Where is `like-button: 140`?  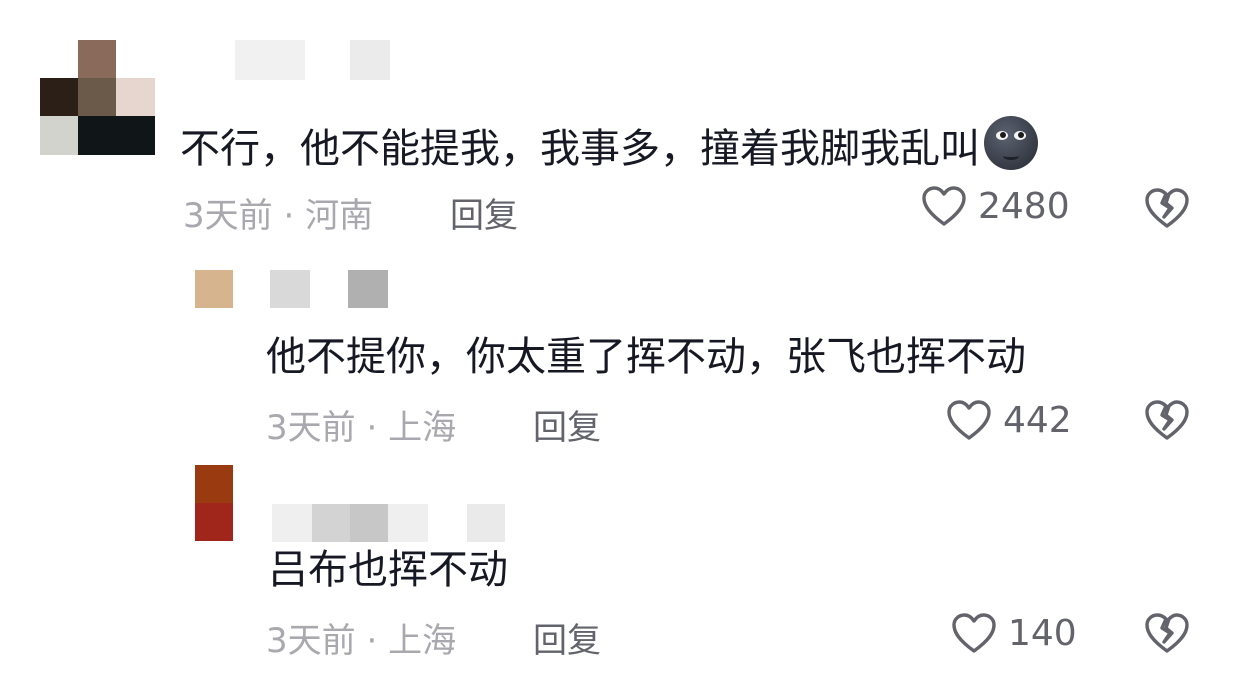 like-button: 140 is located at coordinates (1013, 633).